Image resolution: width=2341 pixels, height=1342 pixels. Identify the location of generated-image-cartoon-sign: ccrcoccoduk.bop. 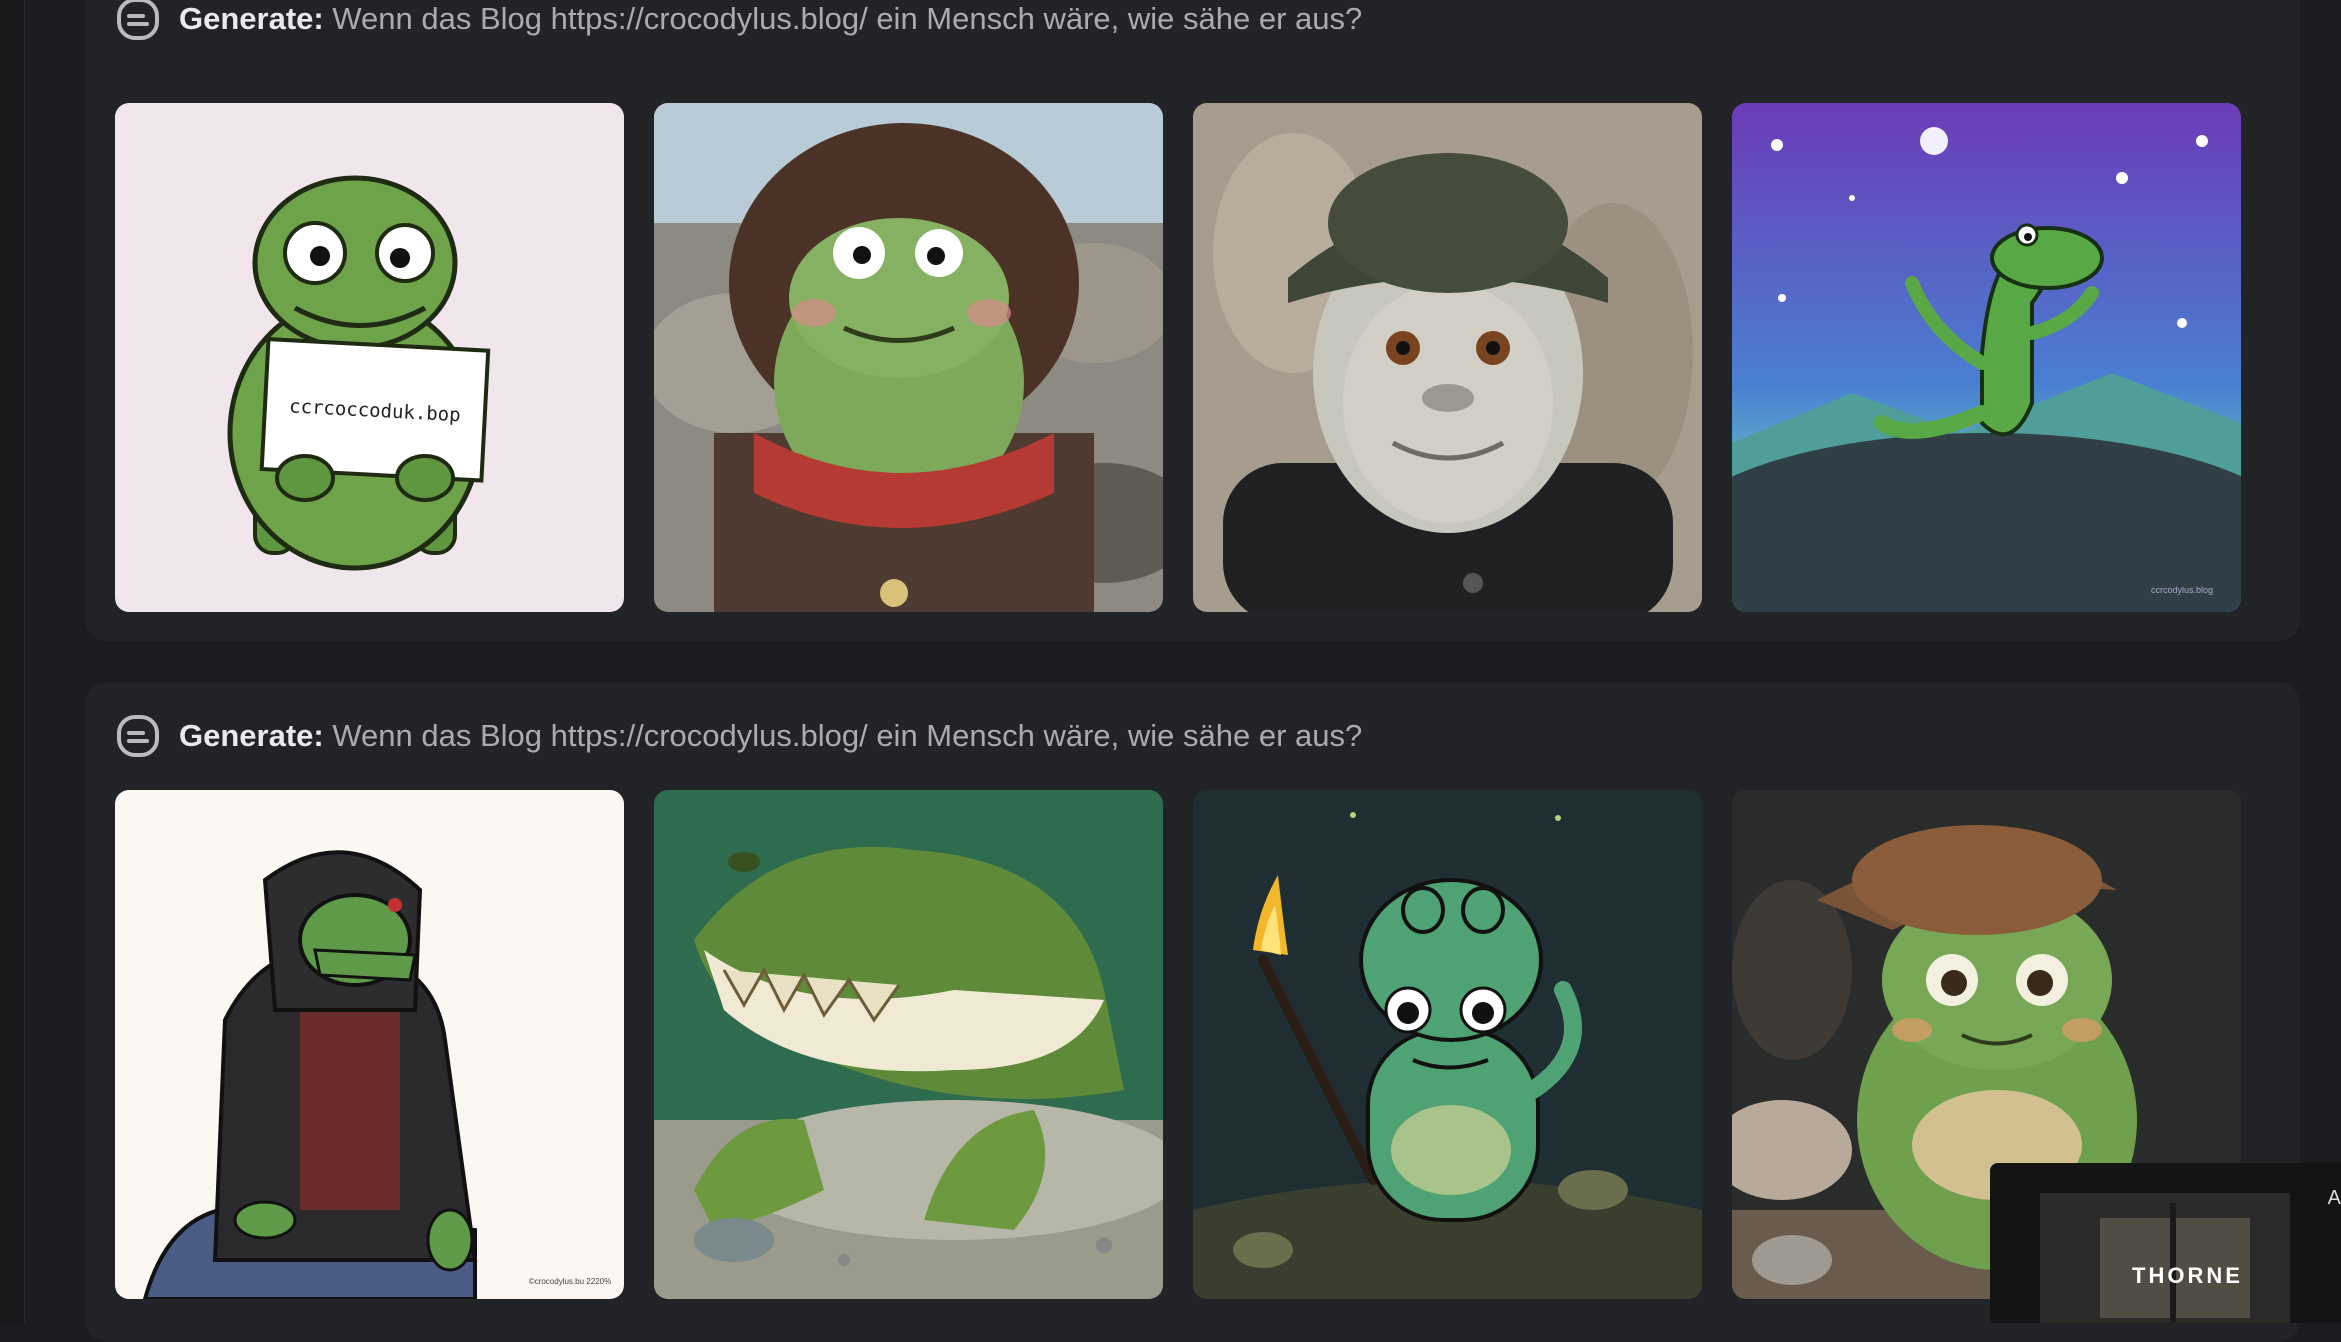
(369, 357).